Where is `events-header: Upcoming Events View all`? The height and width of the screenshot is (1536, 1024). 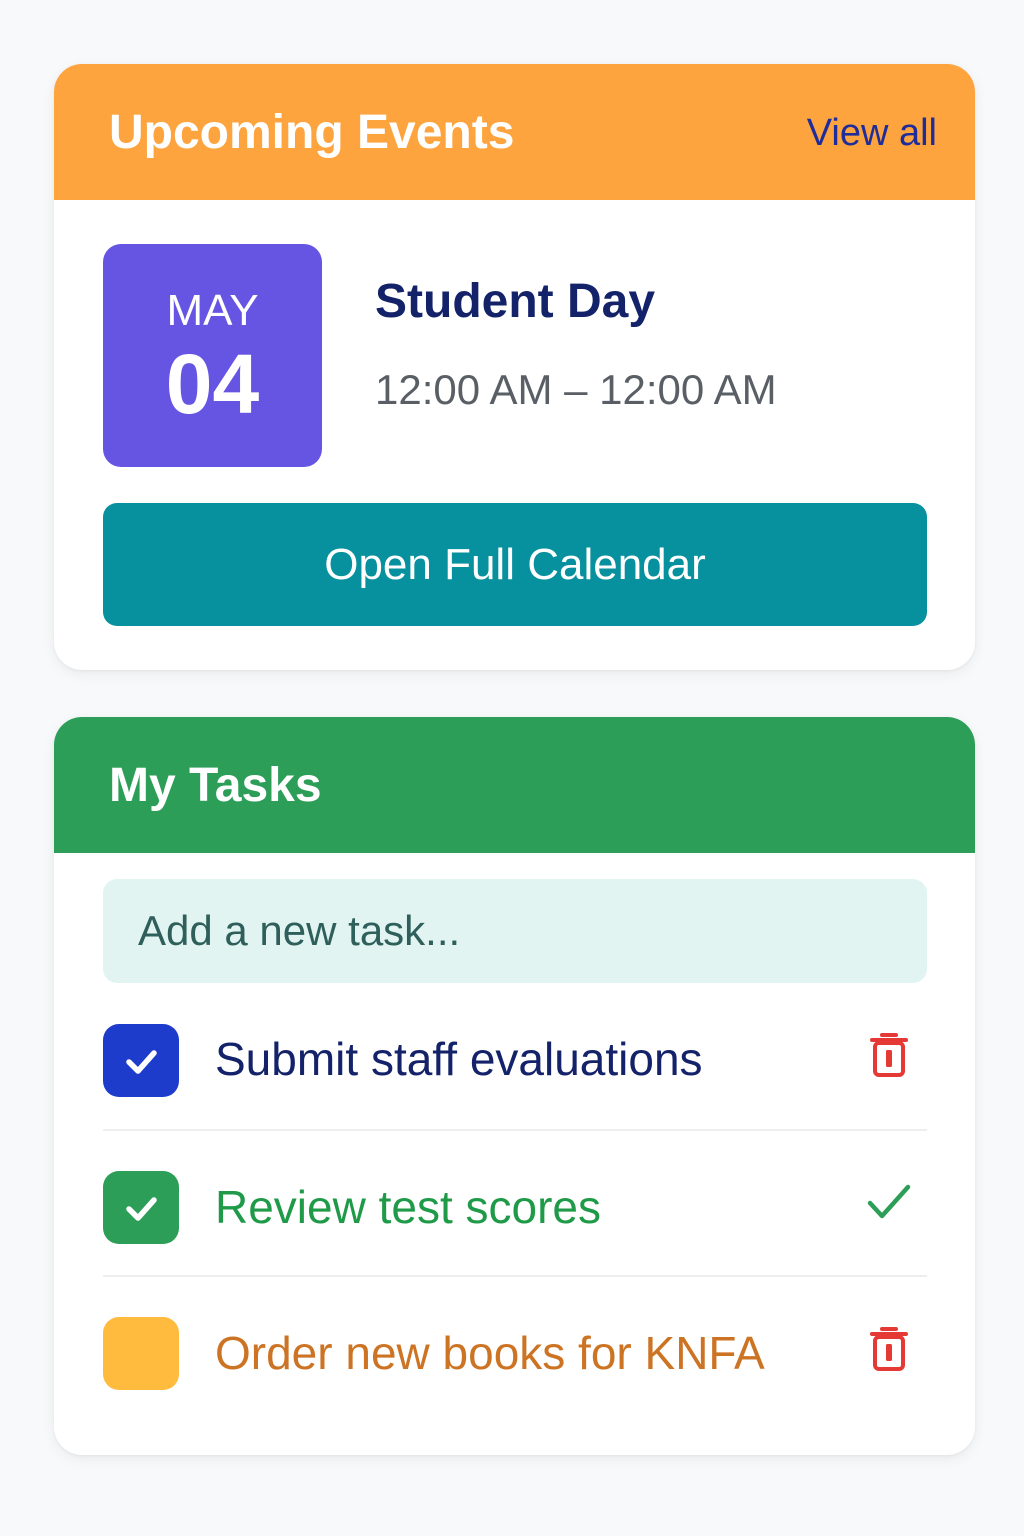 events-header: Upcoming Events View all is located at coordinates (514, 132).